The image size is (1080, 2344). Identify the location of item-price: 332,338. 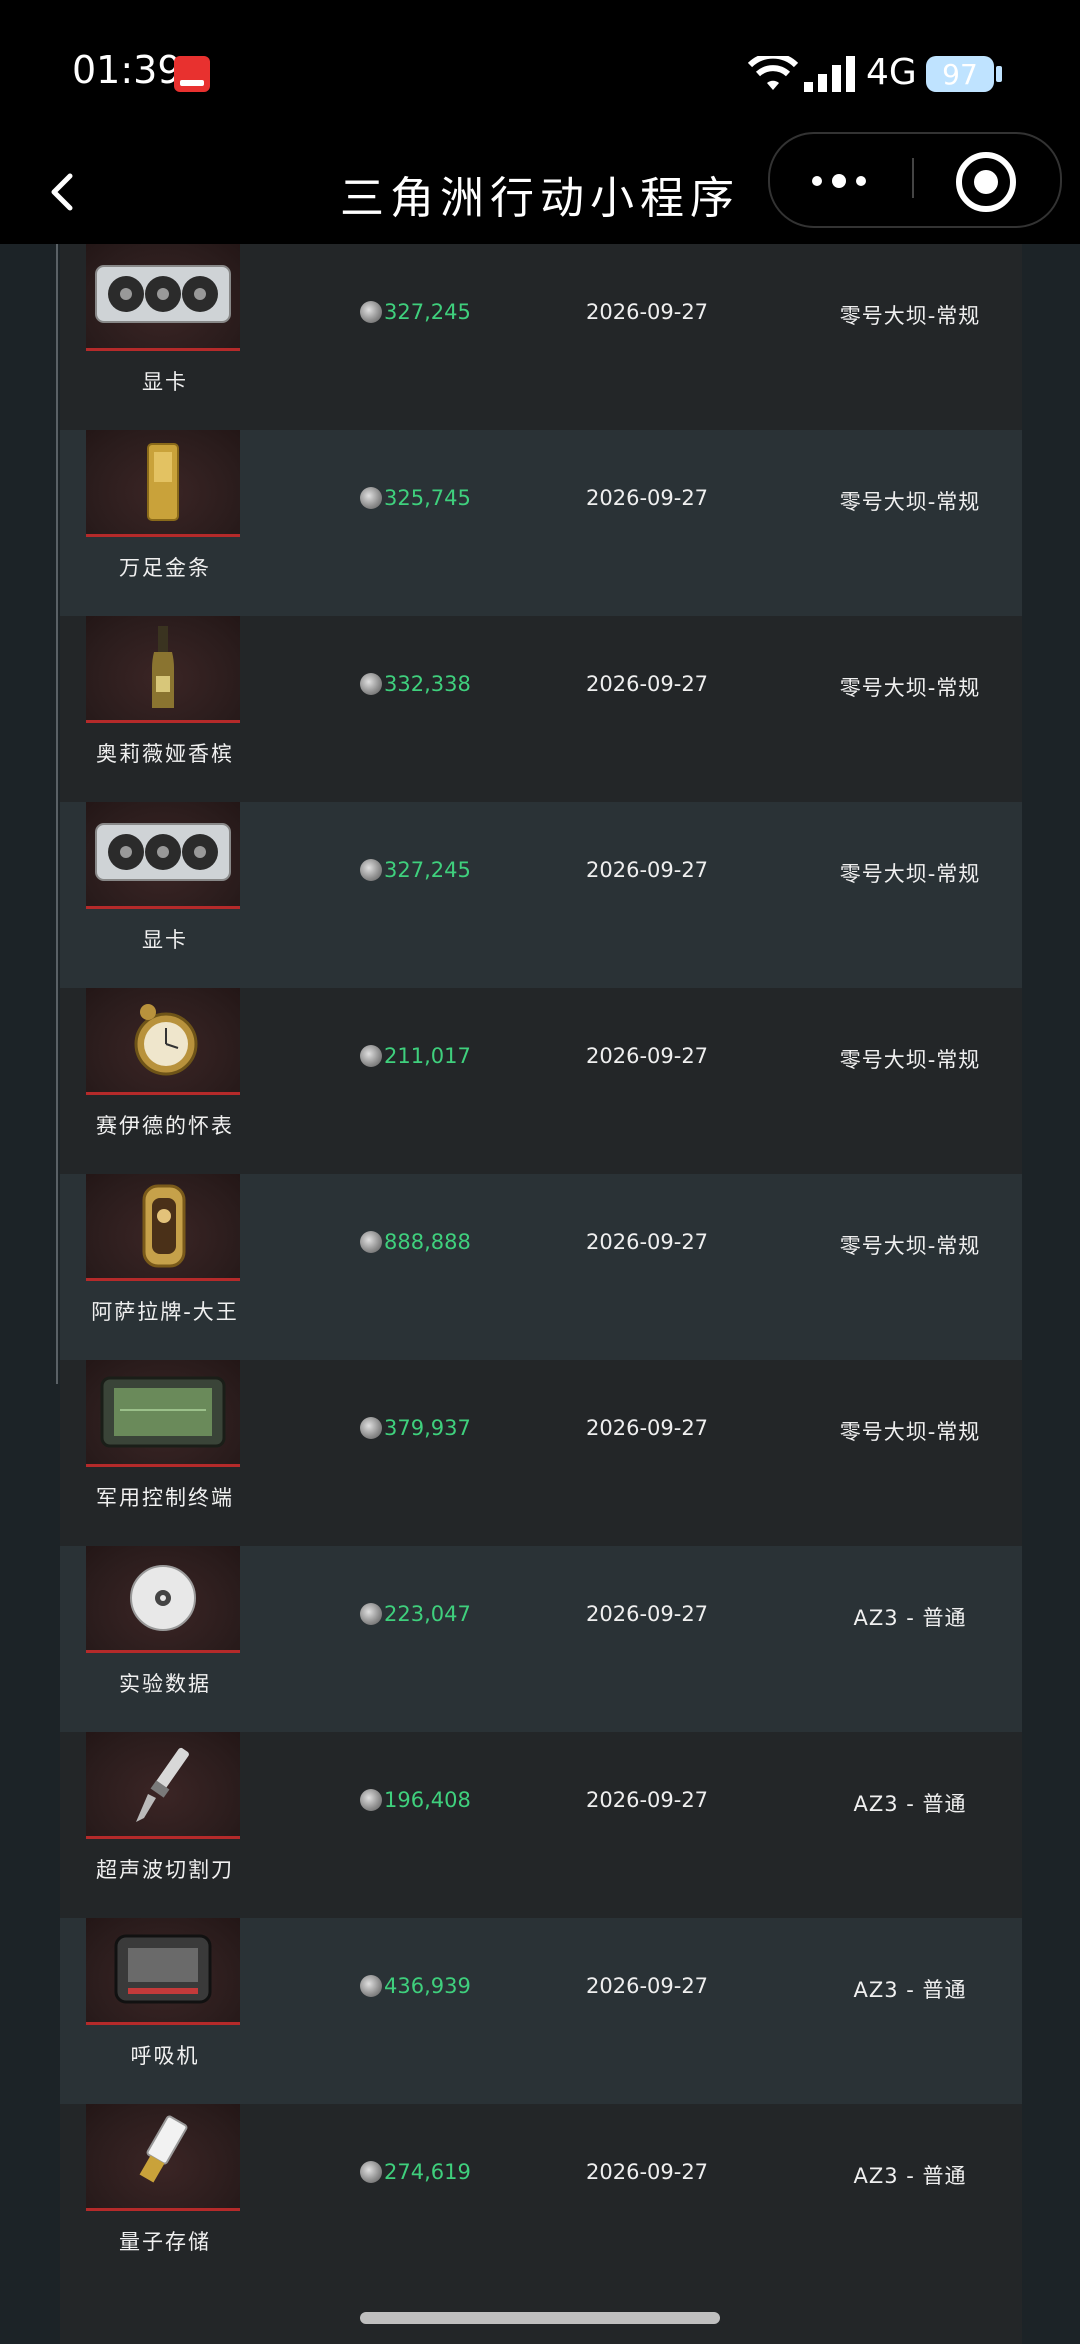
(415, 684).